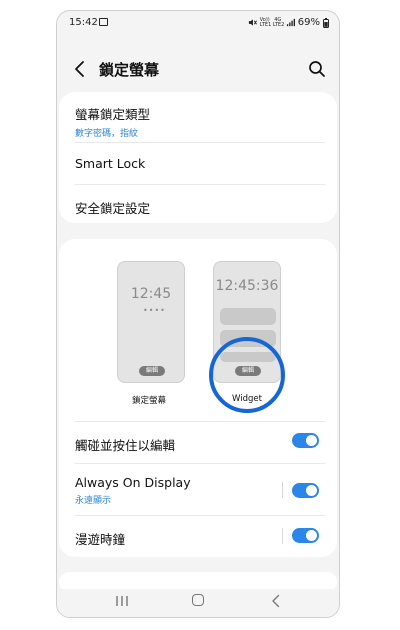 The image size is (400, 630). Describe the element at coordinates (133, 482) in the screenshot. I see `always-on-display-label: Always On Display` at that location.